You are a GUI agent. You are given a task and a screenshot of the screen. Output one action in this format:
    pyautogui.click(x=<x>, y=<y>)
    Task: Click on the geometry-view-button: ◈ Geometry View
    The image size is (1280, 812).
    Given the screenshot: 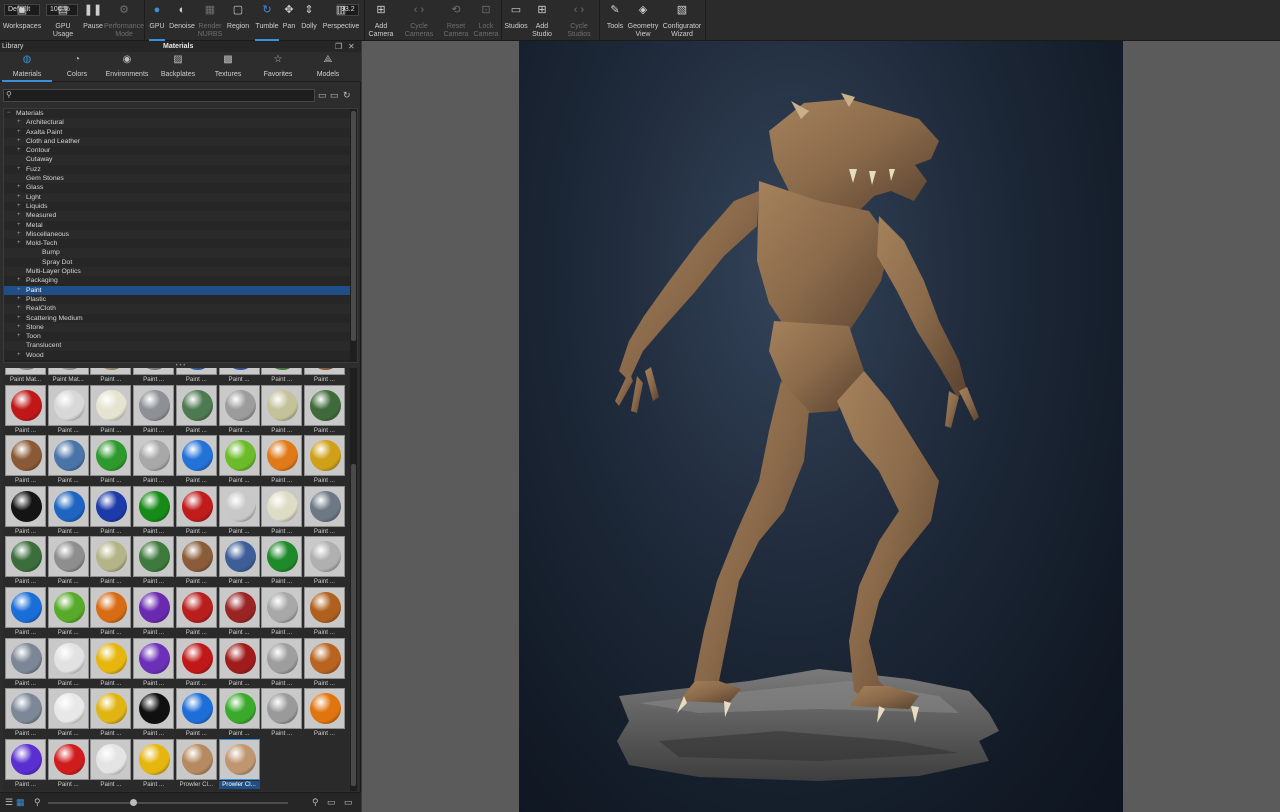 What is the action you would take?
    pyautogui.click(x=643, y=20)
    